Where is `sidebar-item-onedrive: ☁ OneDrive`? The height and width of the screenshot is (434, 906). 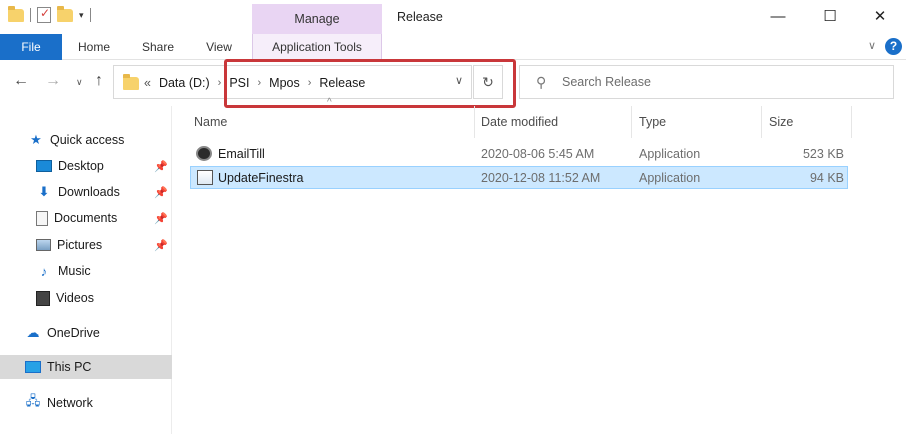
sidebar-item-onedrive: ☁ OneDrive is located at coordinates (86, 333).